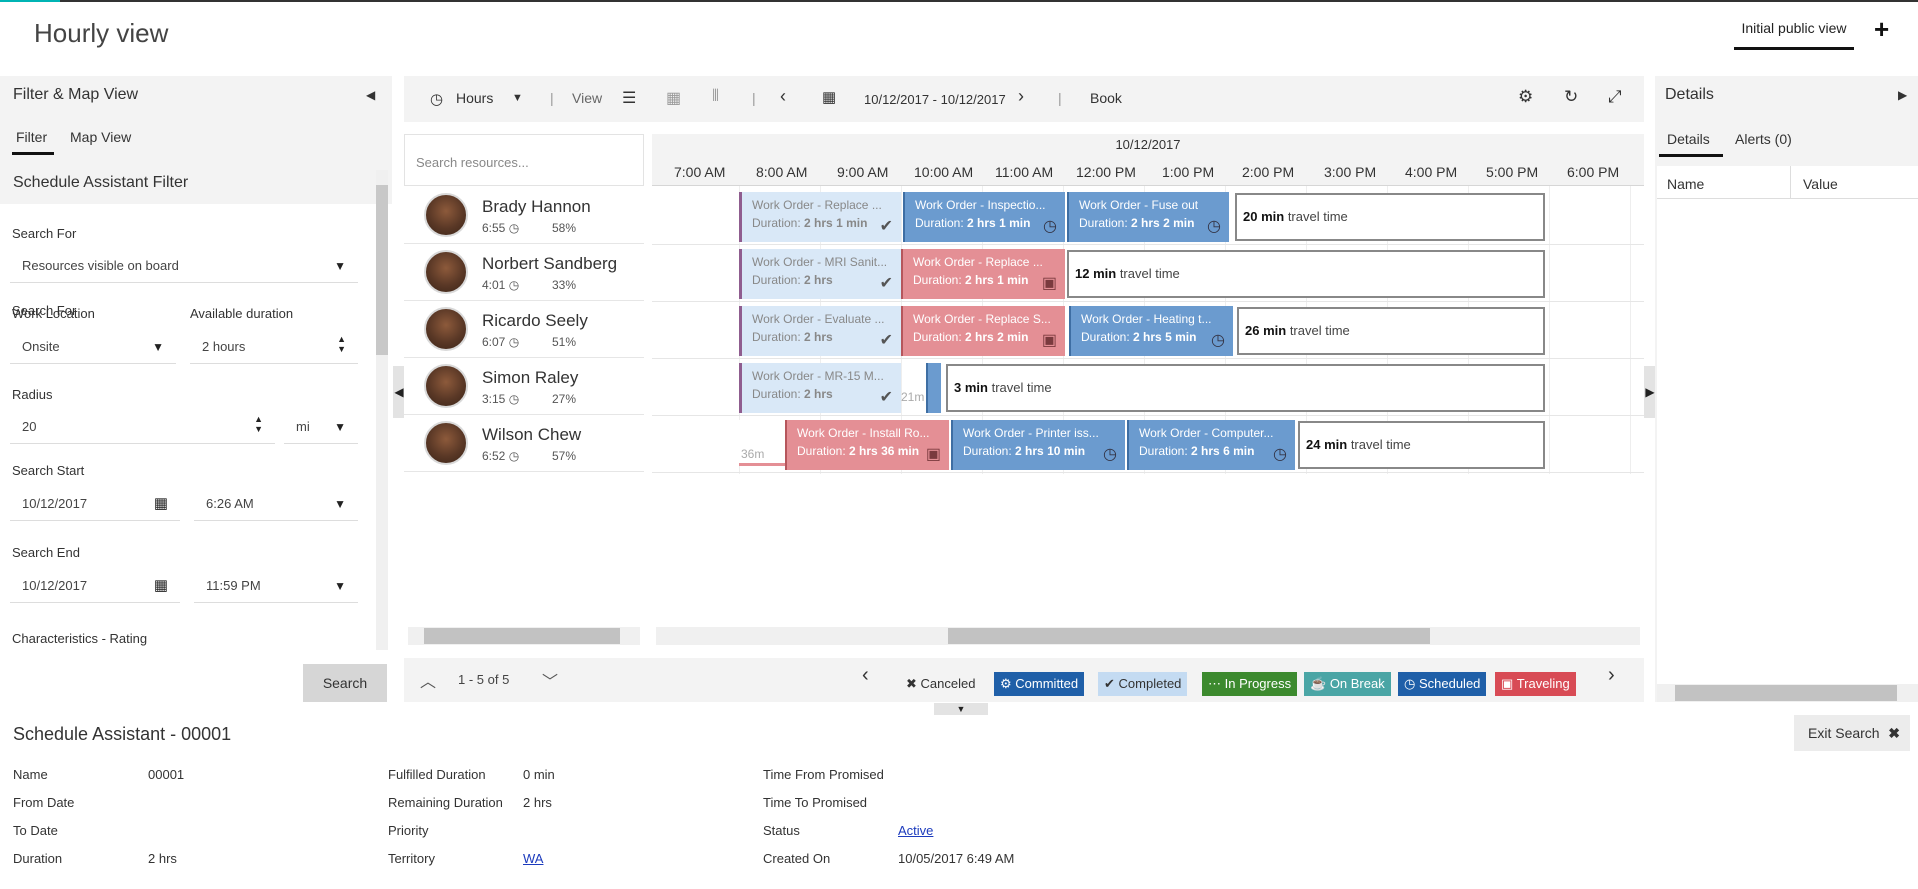  I want to click on resource-hours: 6:07 ◷, so click(501, 342).